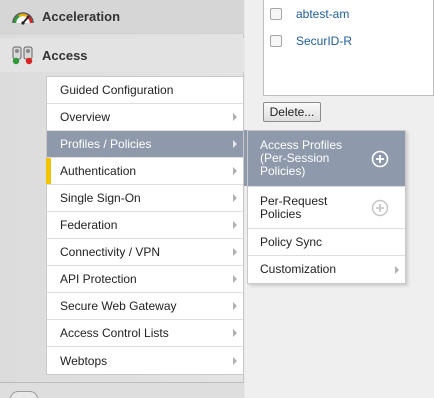  What do you see at coordinates (298, 269) in the screenshot?
I see `flyout-item-label: Customization` at bounding box center [298, 269].